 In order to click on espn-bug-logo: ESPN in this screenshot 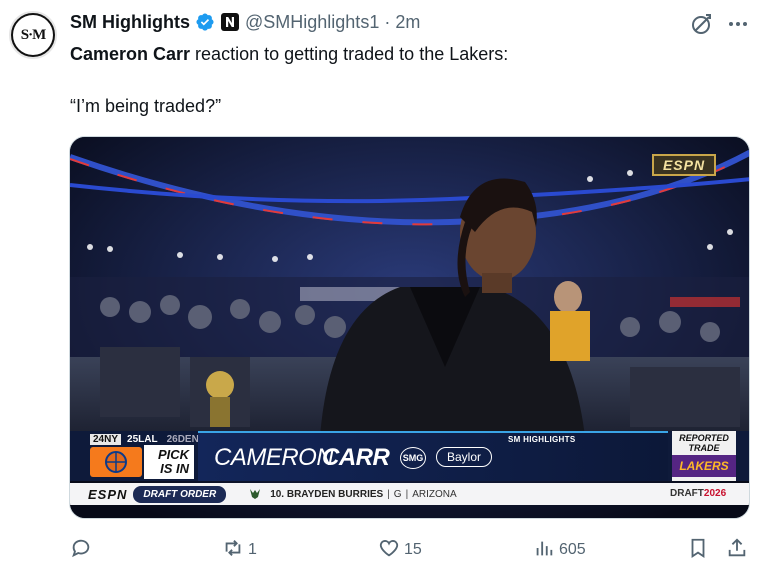, I will do `click(684, 165)`.